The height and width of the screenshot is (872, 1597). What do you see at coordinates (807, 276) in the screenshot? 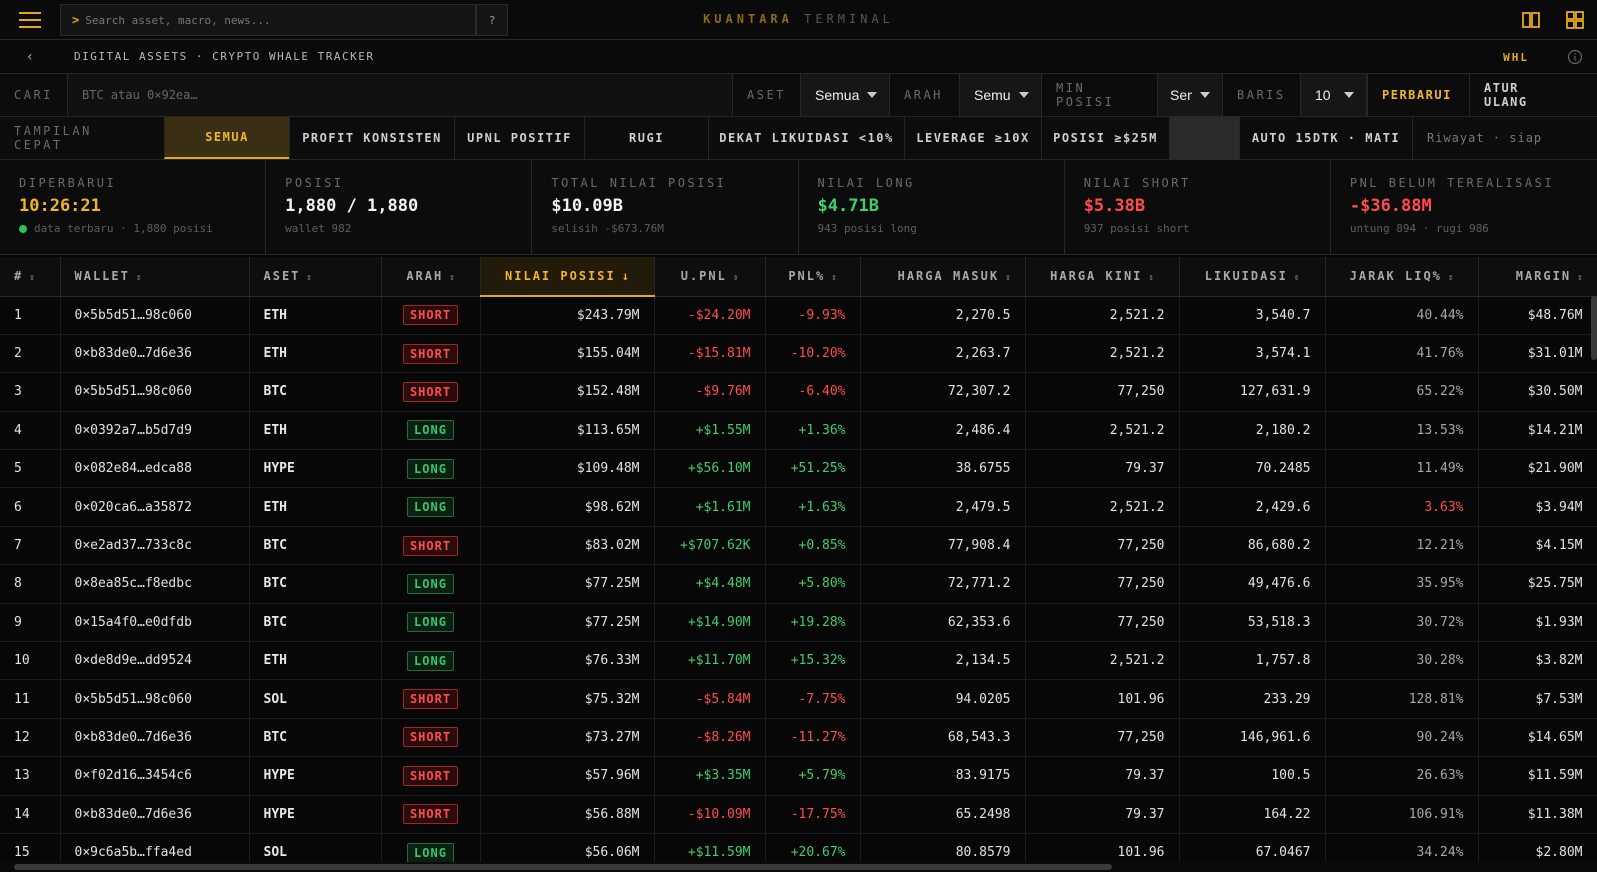
I see `column-header-label: PNL%` at bounding box center [807, 276].